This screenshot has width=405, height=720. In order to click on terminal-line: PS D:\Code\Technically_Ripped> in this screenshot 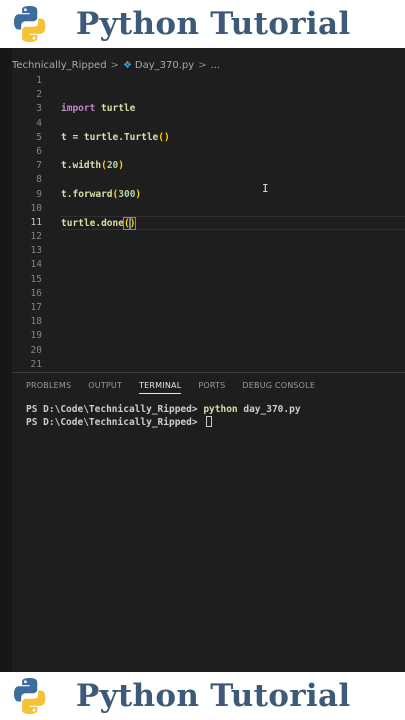, I will do `click(163, 422)`.